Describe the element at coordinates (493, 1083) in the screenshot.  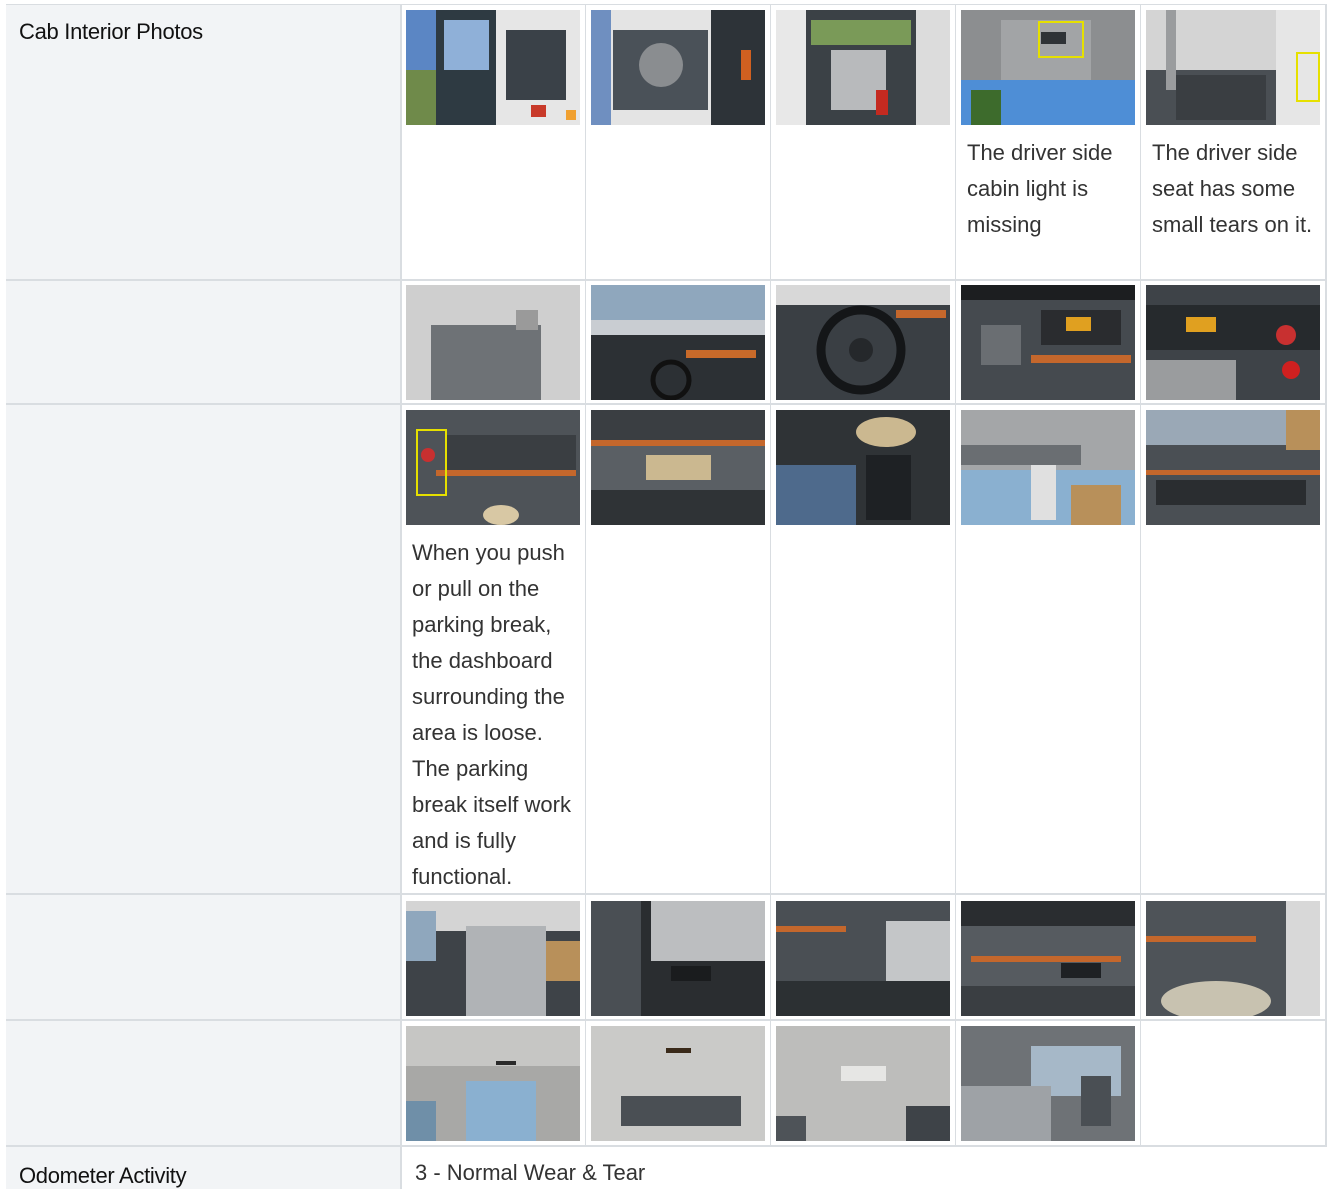
I see `rear-cab-photo` at that location.